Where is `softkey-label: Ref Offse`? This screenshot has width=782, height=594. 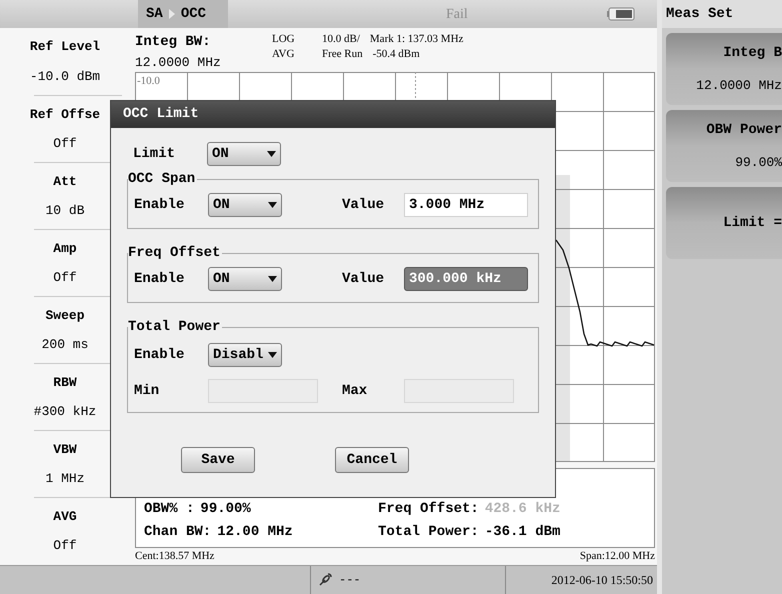 softkey-label: Ref Offse is located at coordinates (65, 114).